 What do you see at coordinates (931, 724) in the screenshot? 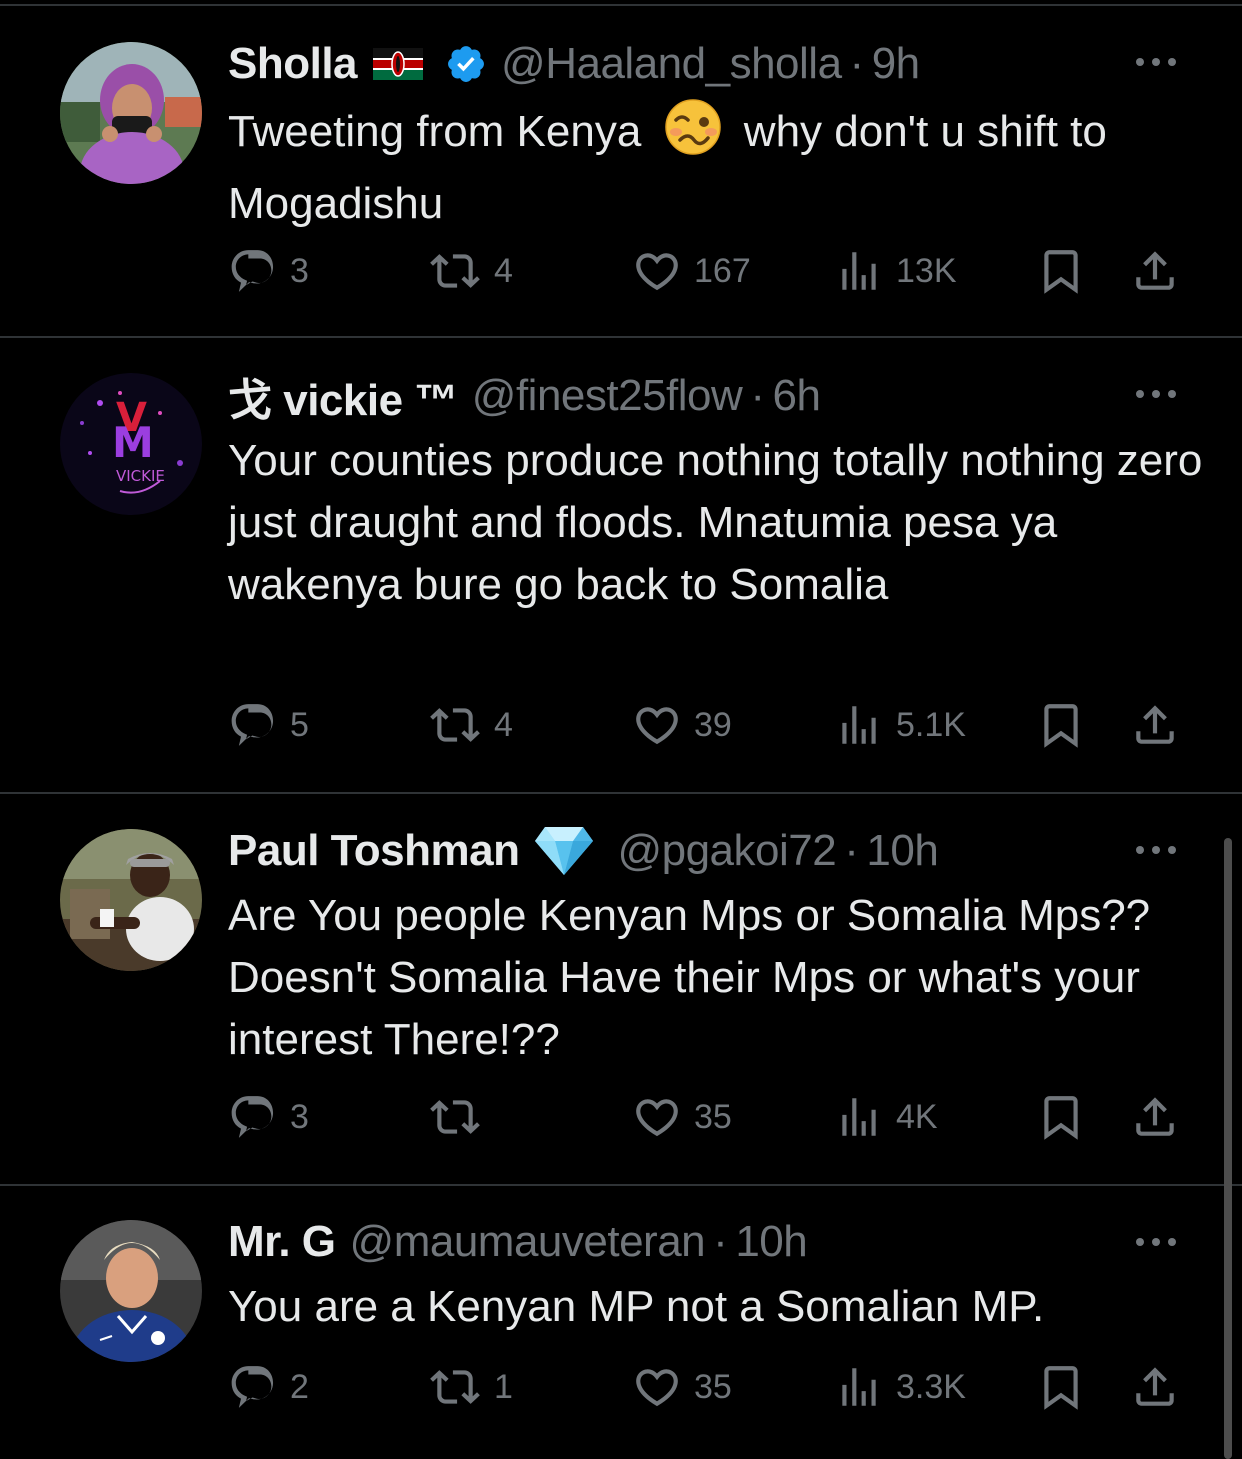
I see `views-count: 5.1K` at bounding box center [931, 724].